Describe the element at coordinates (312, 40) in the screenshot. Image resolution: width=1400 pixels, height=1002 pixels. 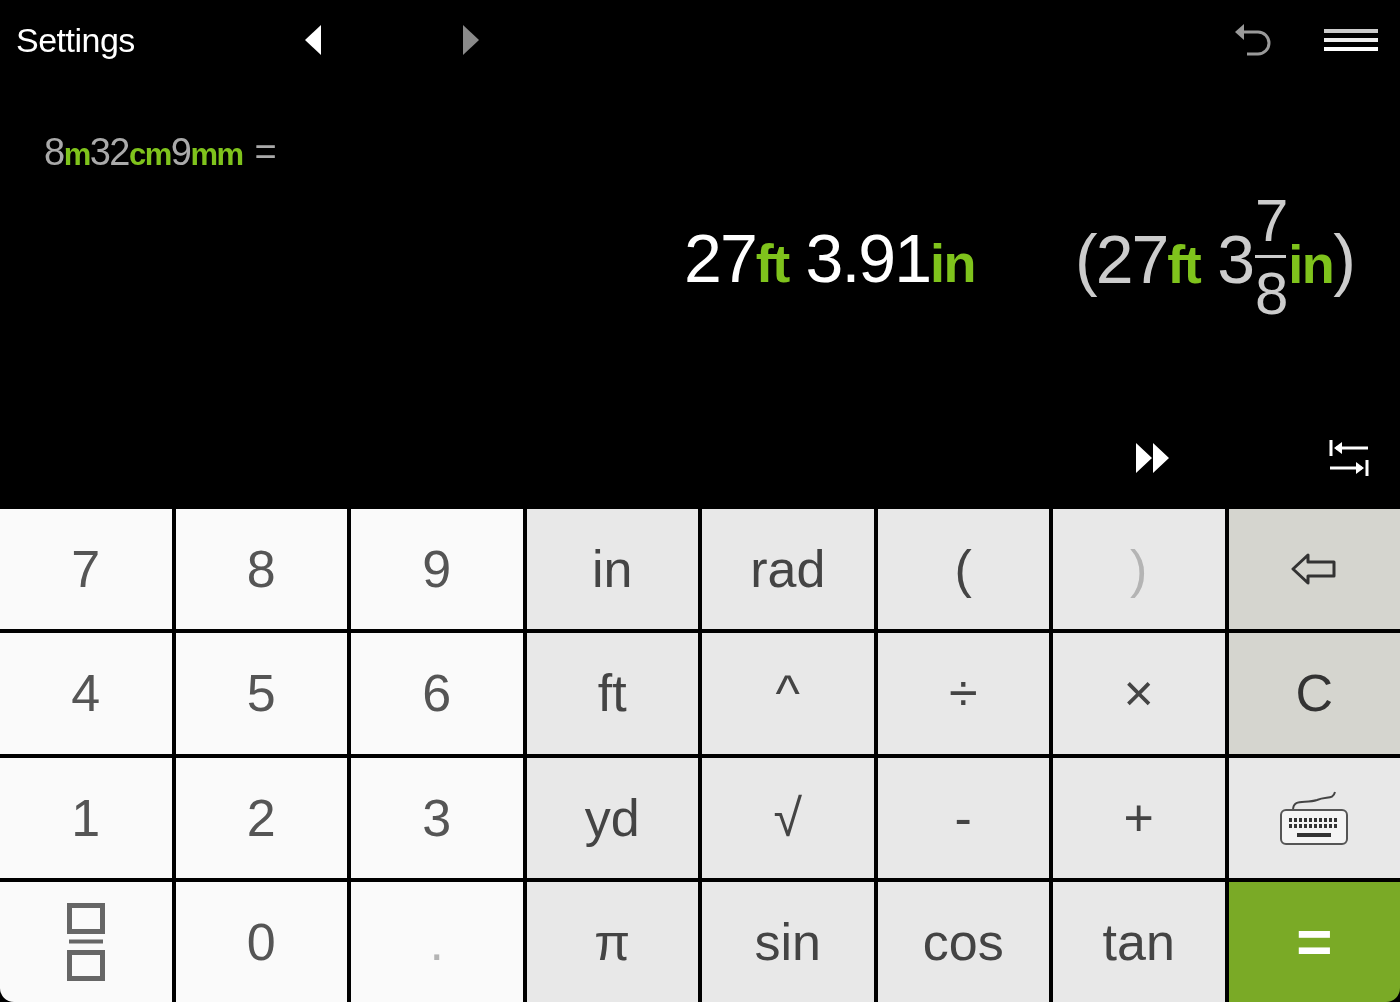
I see `triangle-left-icon` at that location.